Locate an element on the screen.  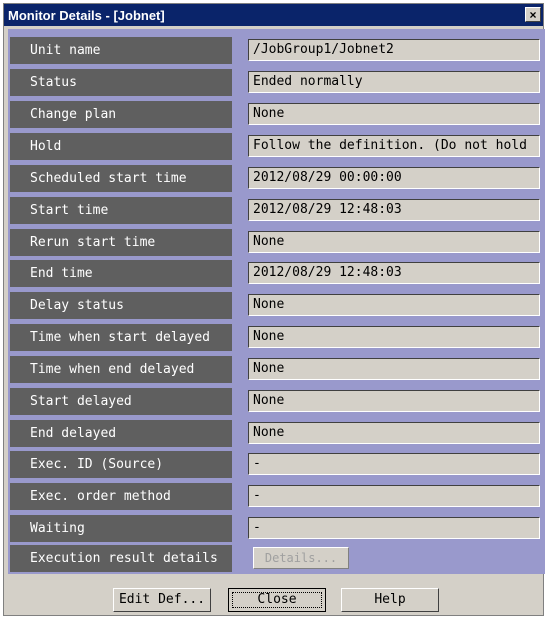
detail-value-field: 2012/08/29 00:00:00 is located at coordinates (394, 178).